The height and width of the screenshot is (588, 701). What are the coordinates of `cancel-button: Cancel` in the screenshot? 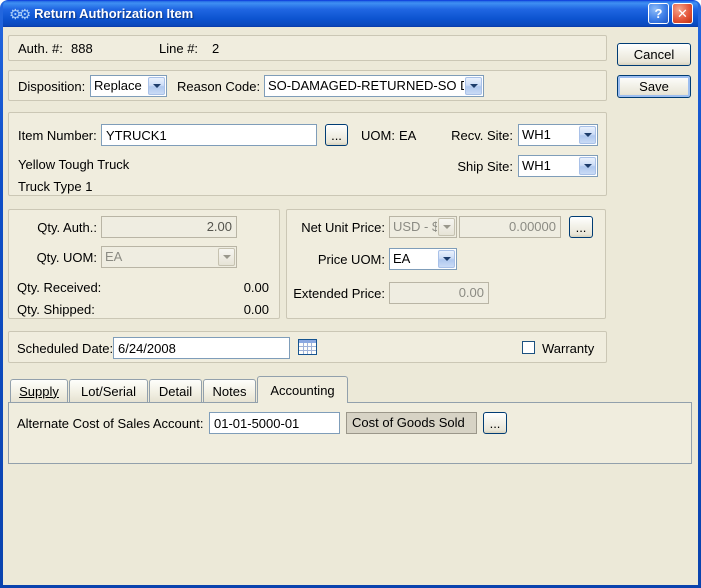 It's located at (654, 54).